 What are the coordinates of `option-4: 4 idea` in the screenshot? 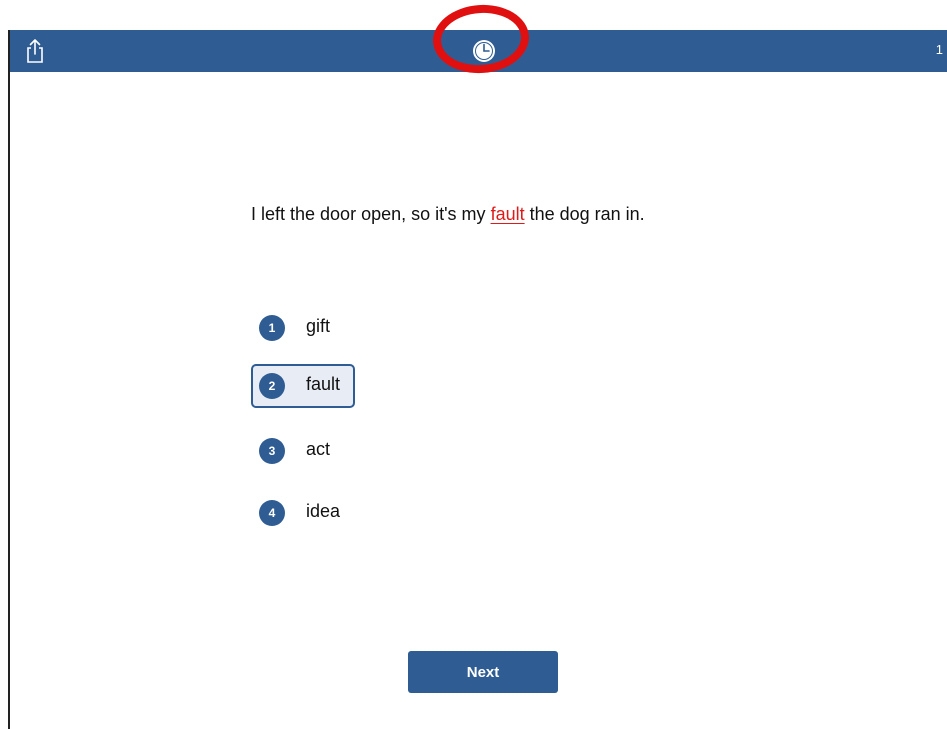 It's located at (303, 513).